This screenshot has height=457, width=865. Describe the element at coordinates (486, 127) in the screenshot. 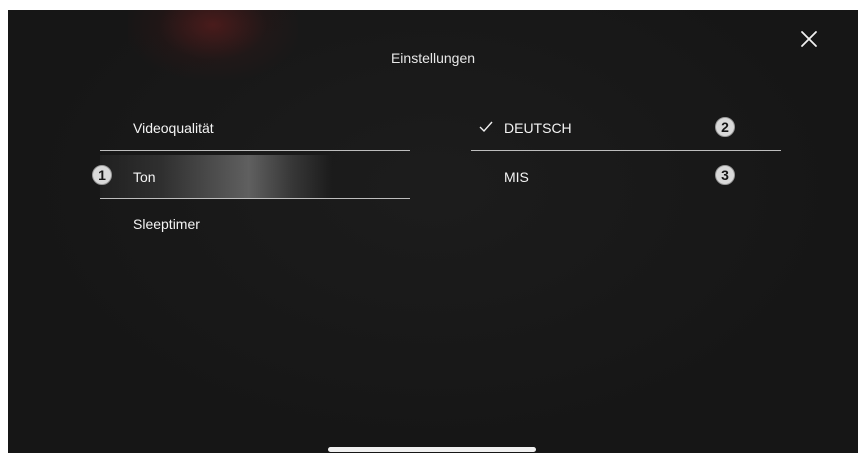

I see `checkmark-icon` at that location.